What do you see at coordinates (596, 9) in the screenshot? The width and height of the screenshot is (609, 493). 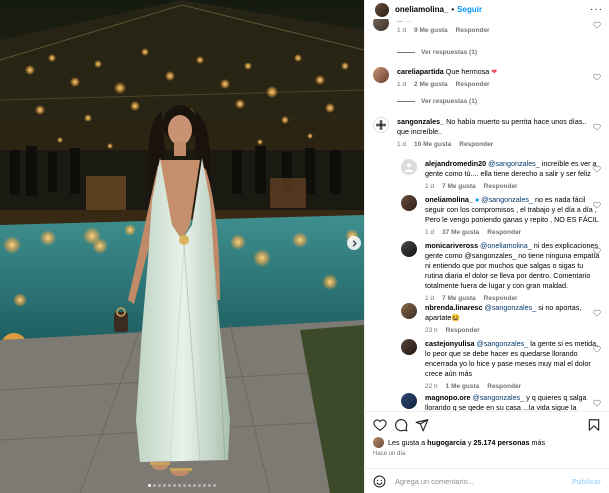 I see `more-options-icon: ···` at bounding box center [596, 9].